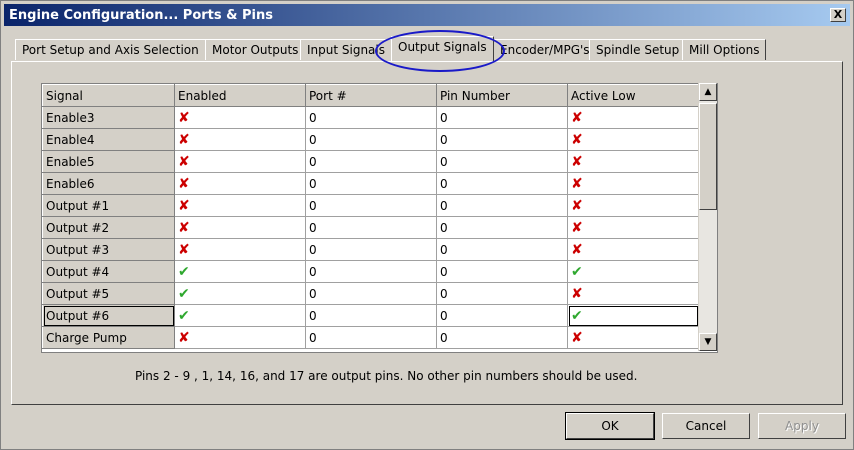 This screenshot has width=854, height=450. What do you see at coordinates (708, 342) in the screenshot?
I see `scroll-down-button: ▼` at bounding box center [708, 342].